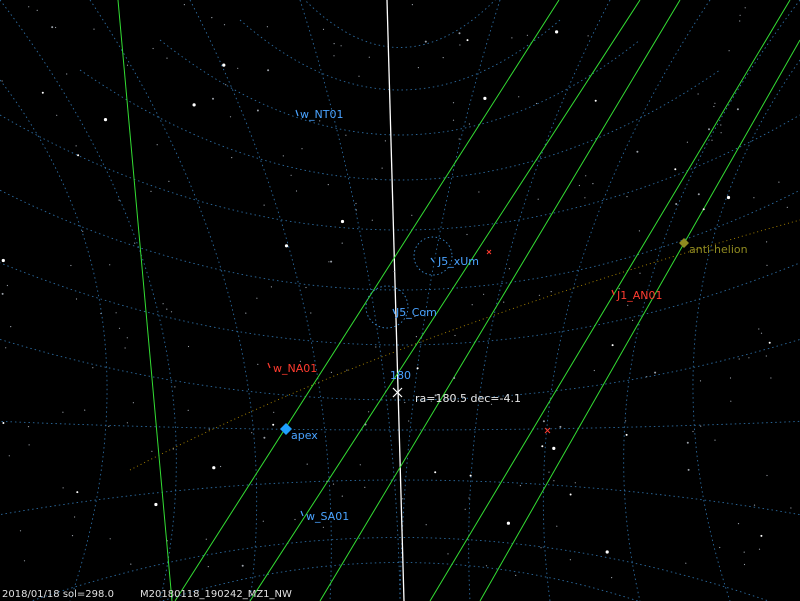 This screenshot has width=800, height=601. I want to click on capture-file-id: M20180118_190242_MZ1_NW, so click(216, 594).